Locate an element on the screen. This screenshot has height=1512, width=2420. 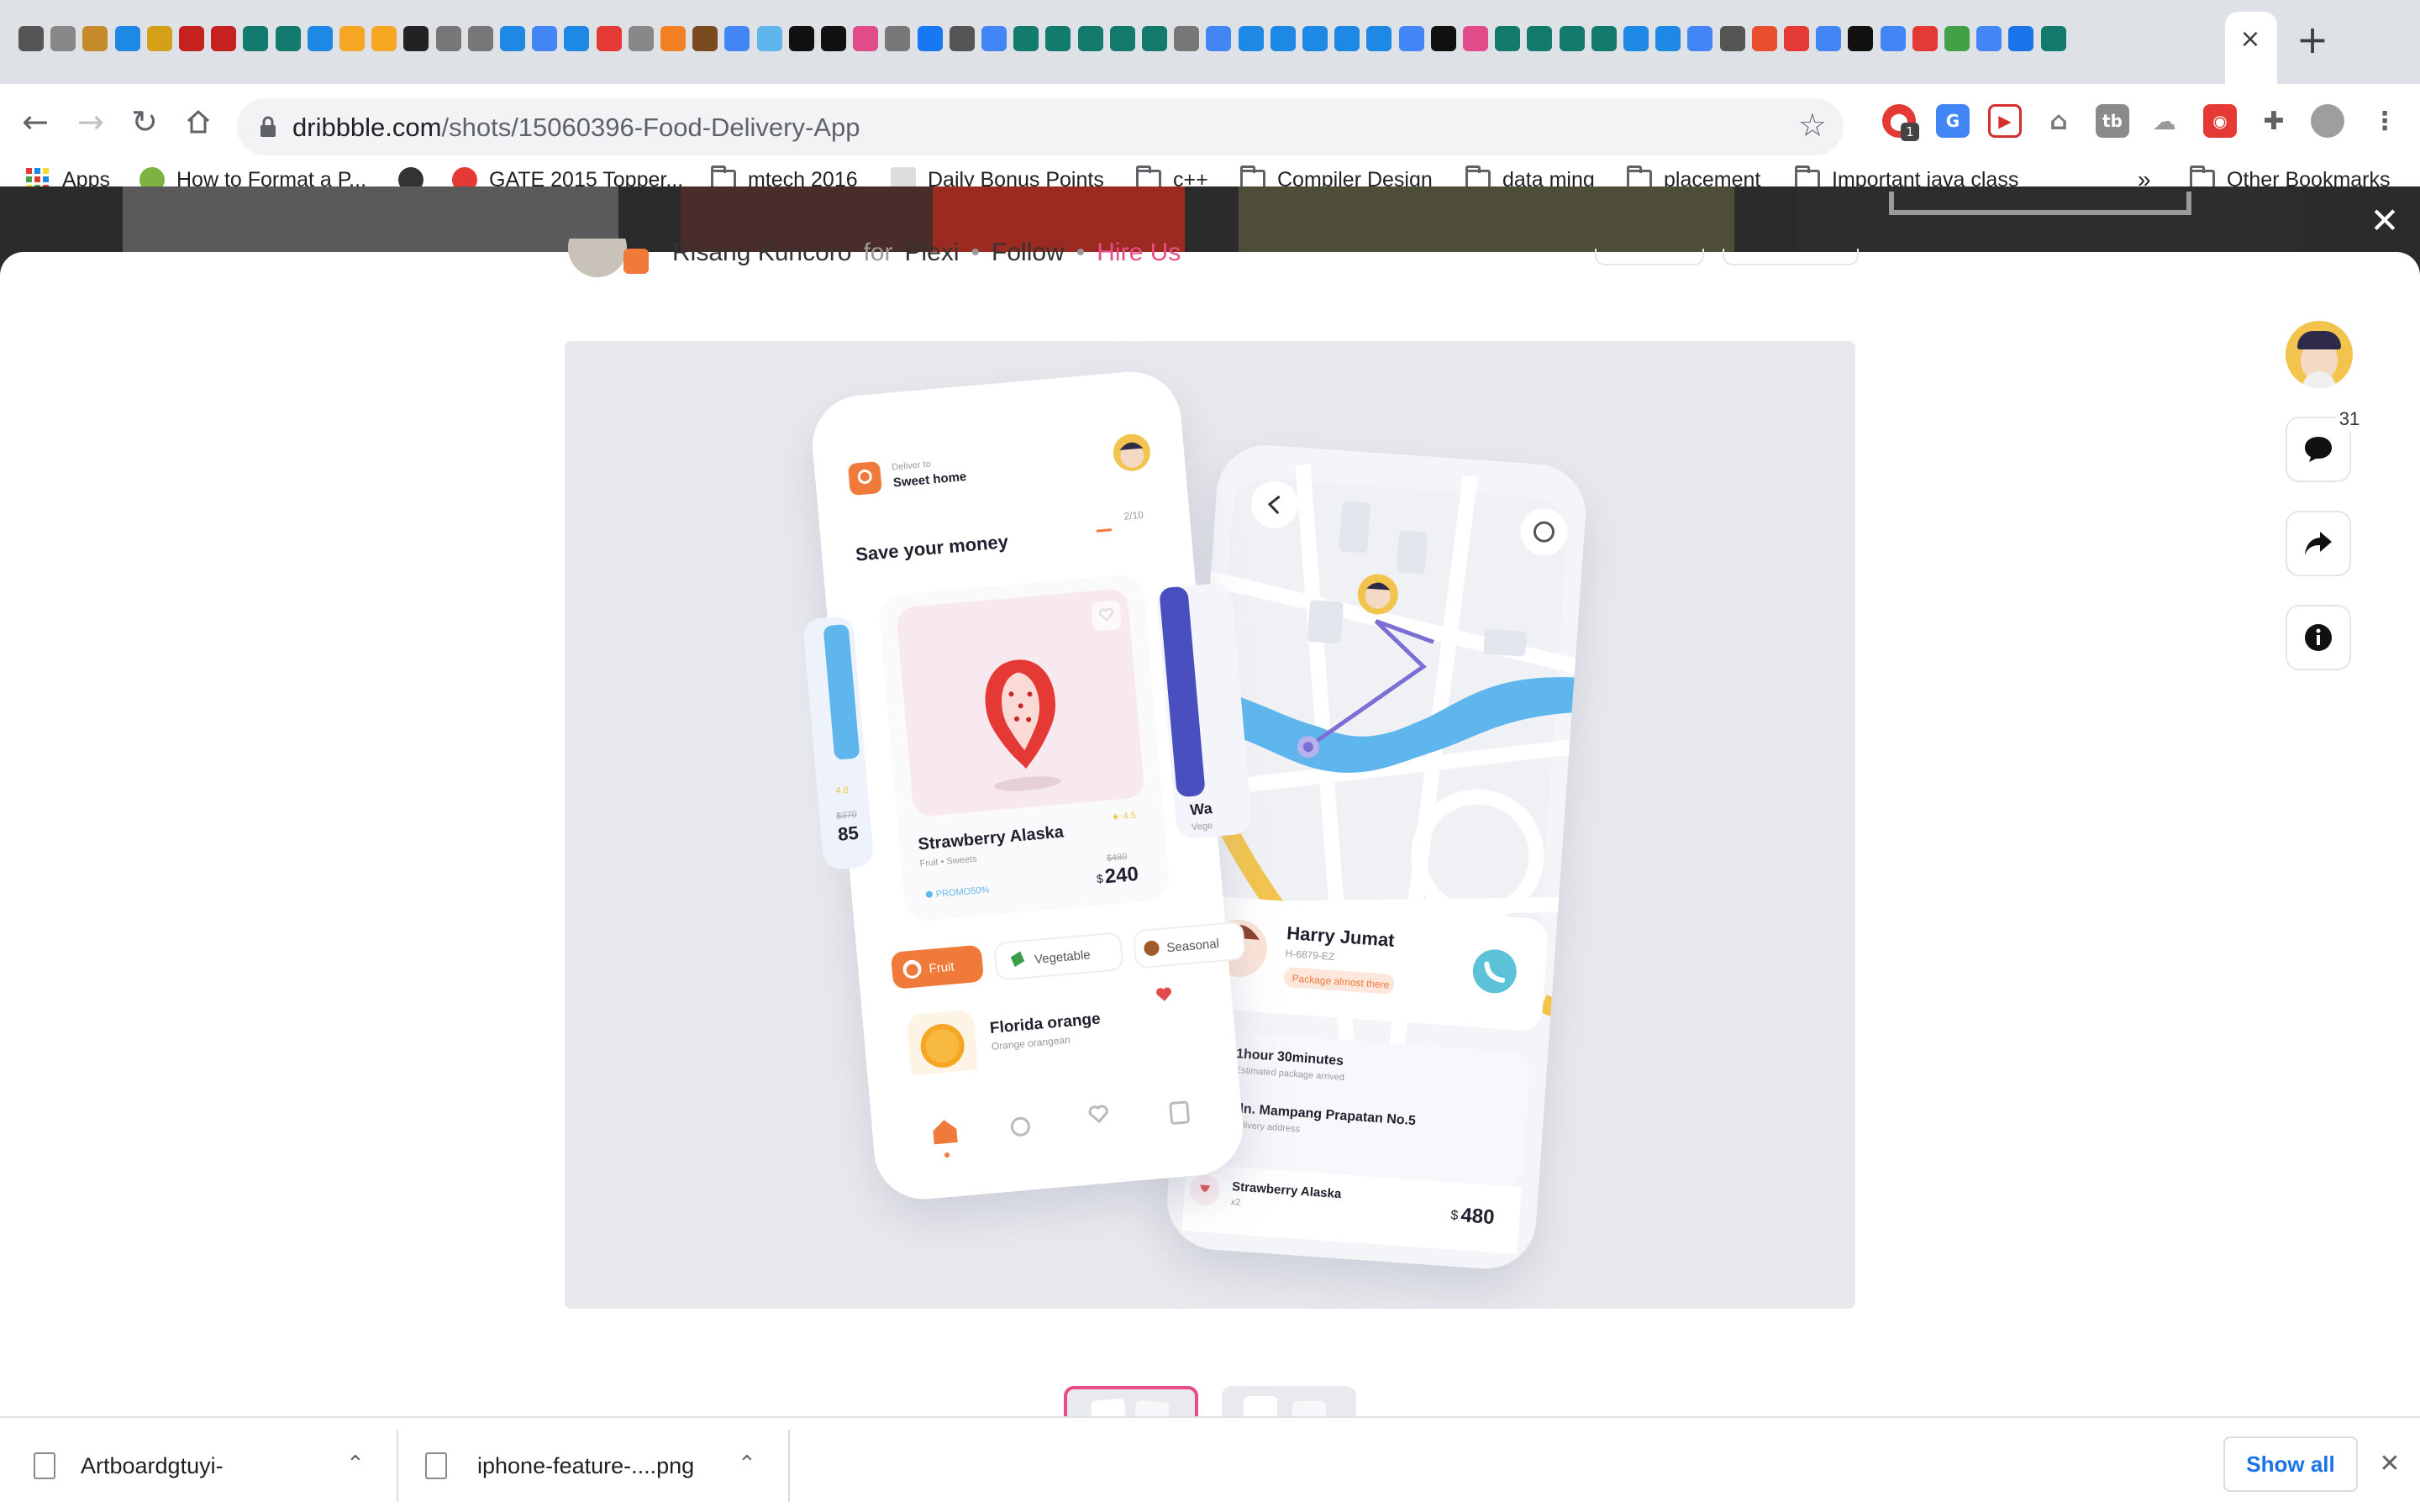
puzzle-extensions-icon: ✚ is located at coordinates (2274, 121).